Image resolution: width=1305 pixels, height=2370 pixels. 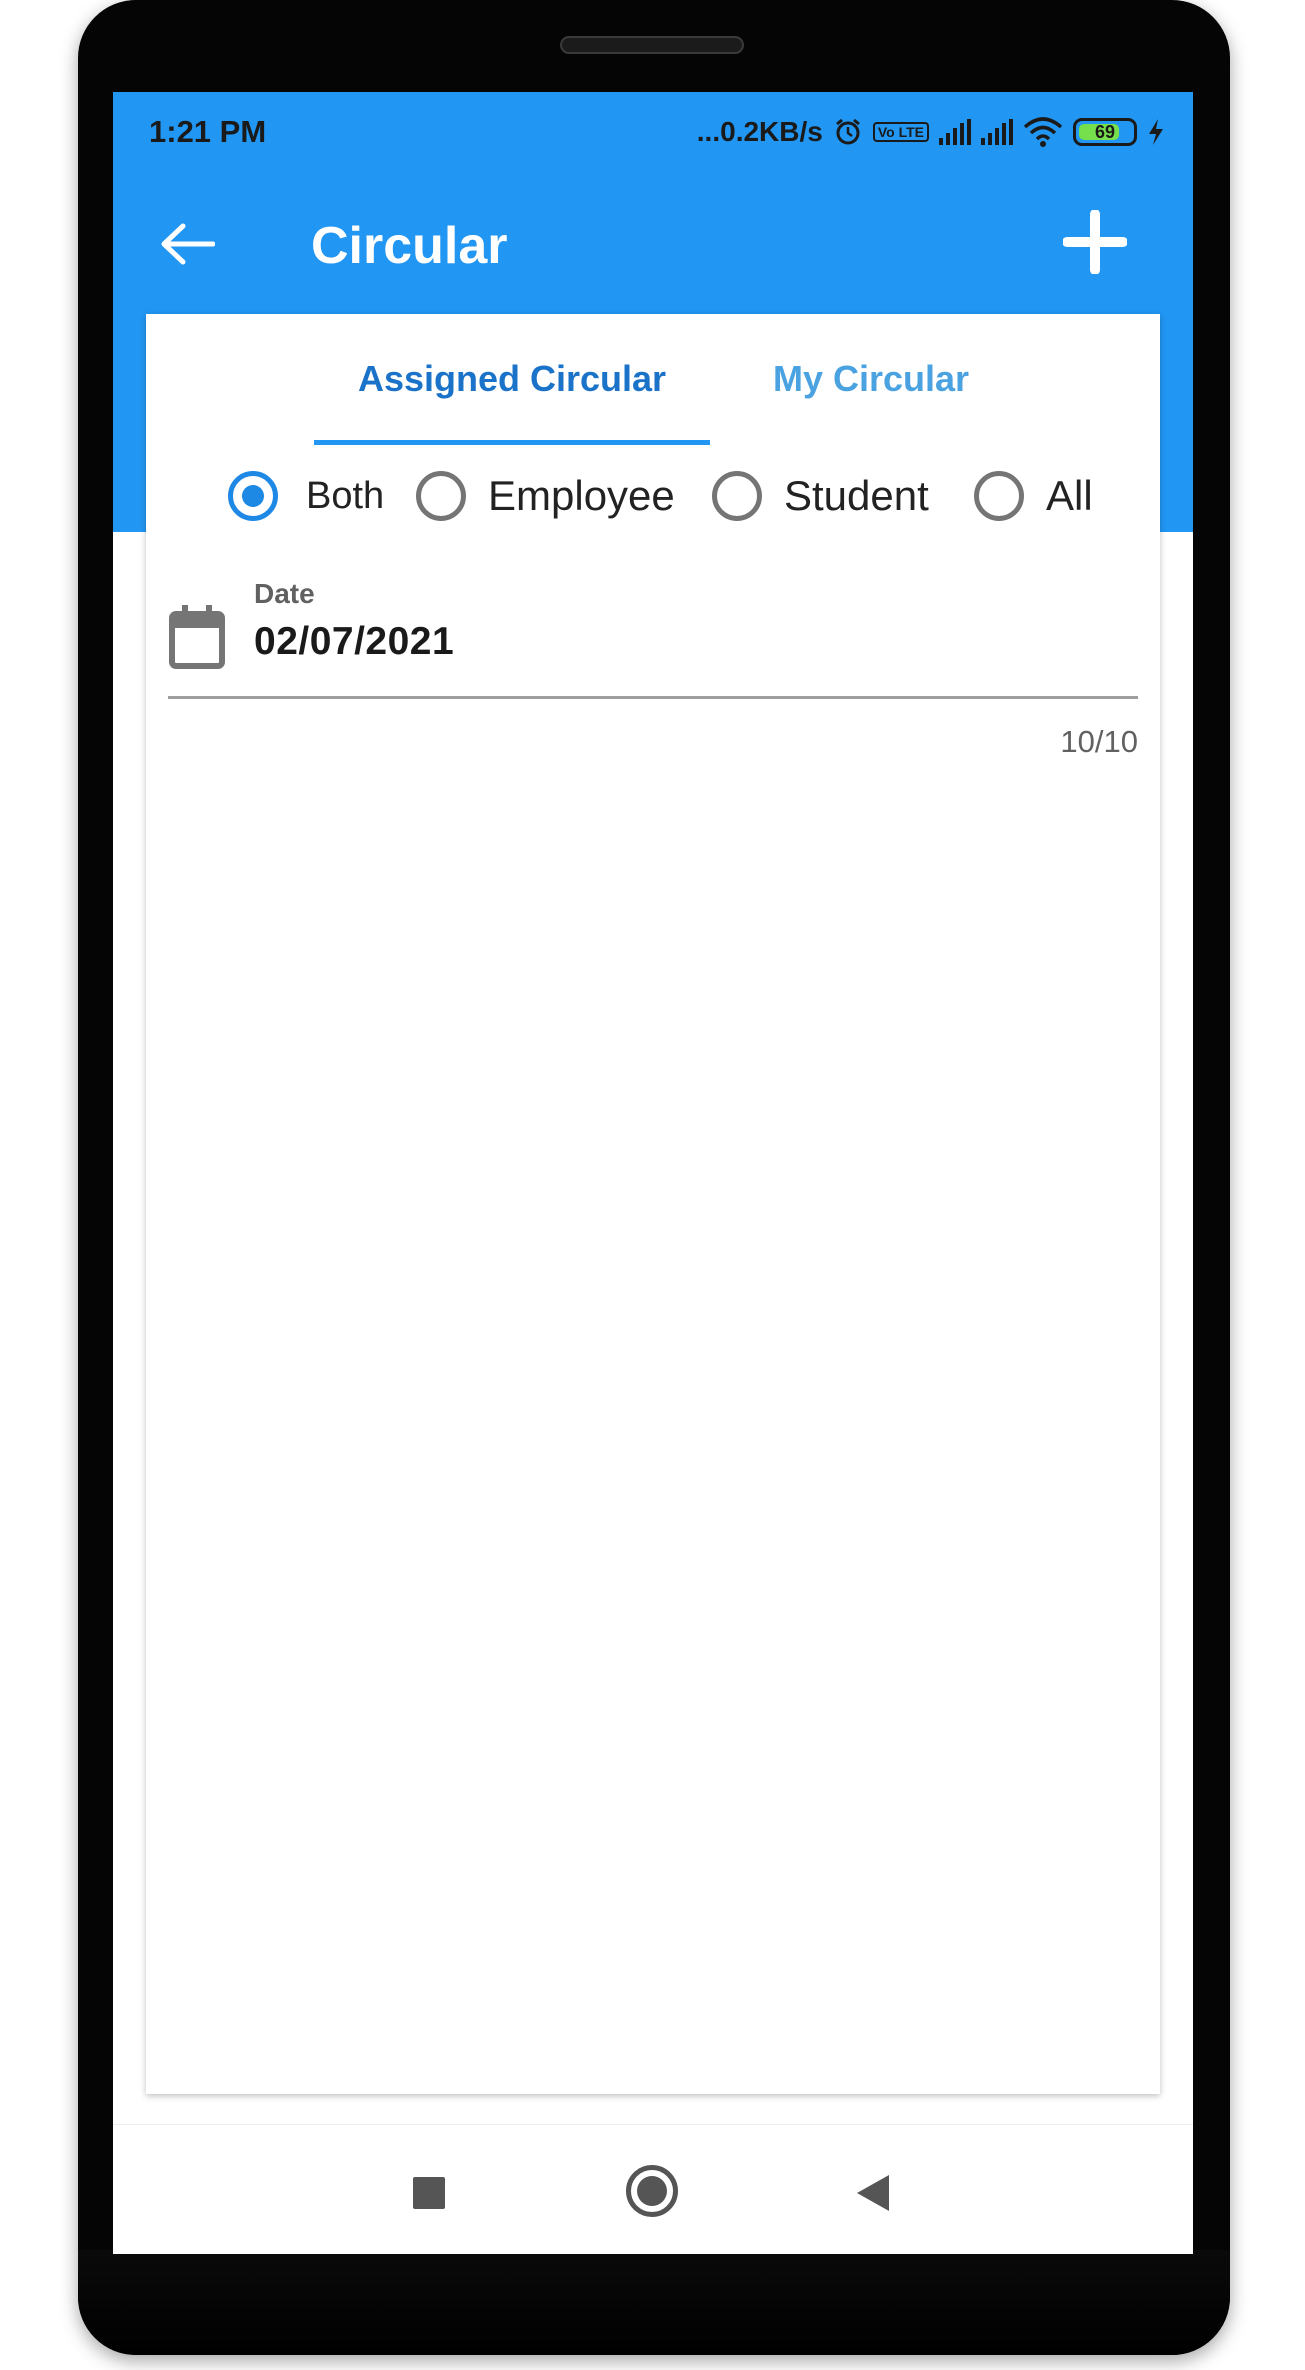 What do you see at coordinates (345, 495) in the screenshot?
I see `radio-label: Both` at bounding box center [345, 495].